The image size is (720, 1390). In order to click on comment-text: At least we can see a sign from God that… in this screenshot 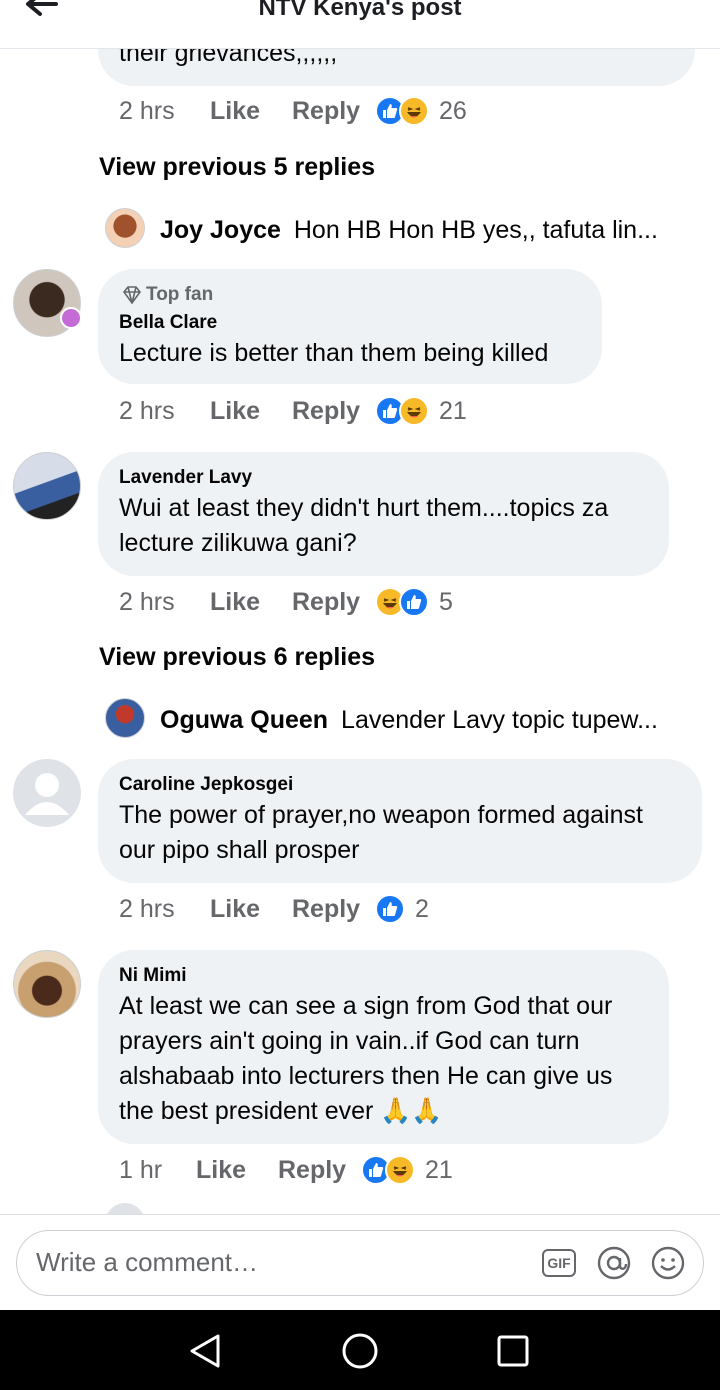, I will do `click(366, 1006)`.